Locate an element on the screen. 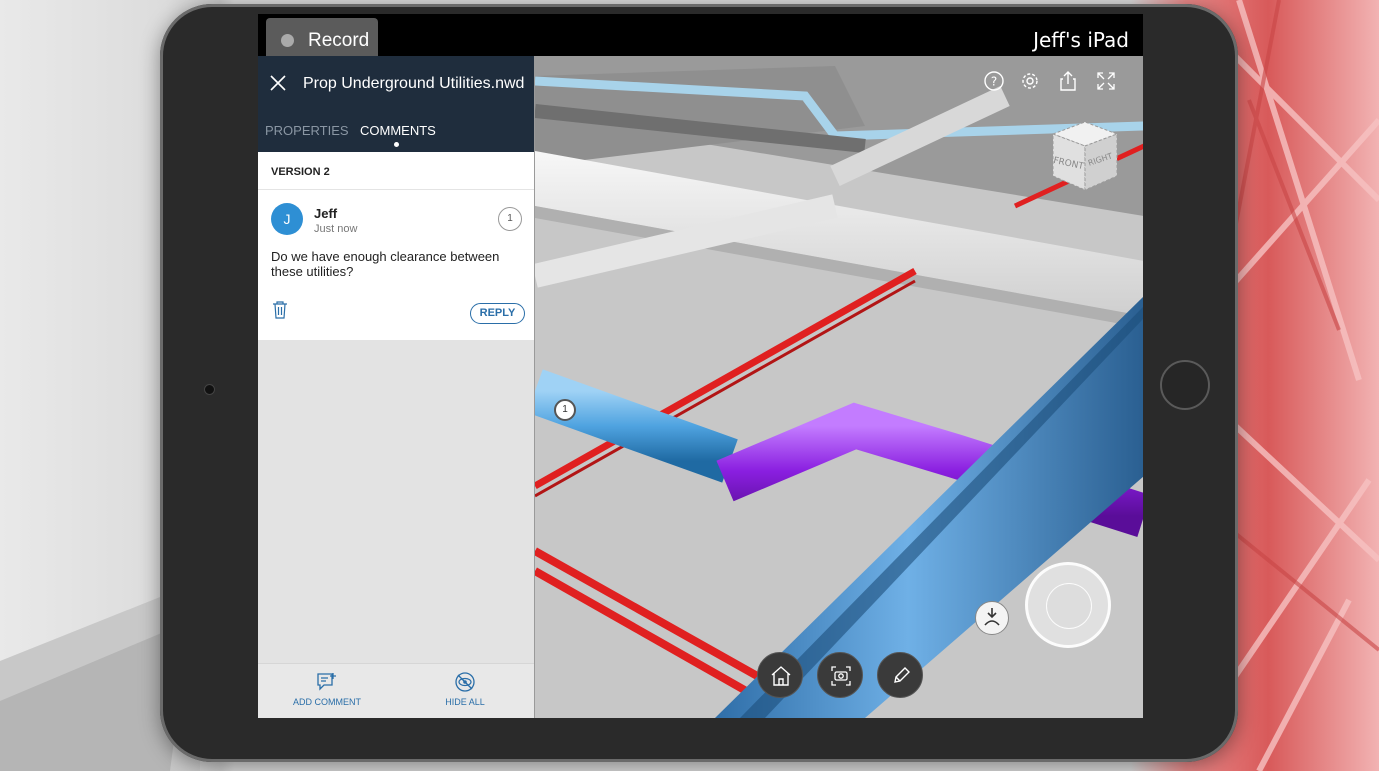 This screenshot has width=1379, height=771. fullscreen-icon is located at coordinates (1106, 81).